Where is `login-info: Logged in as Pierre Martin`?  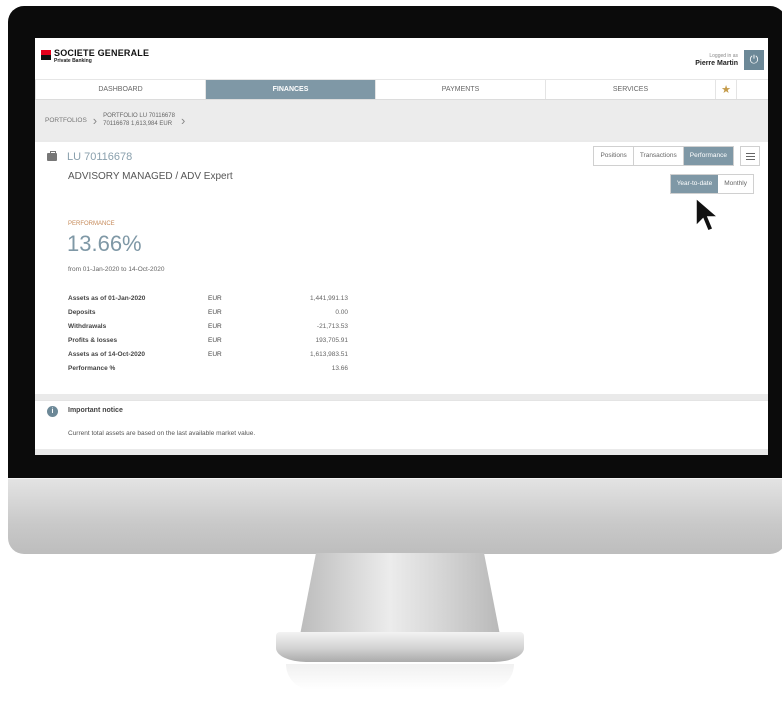 login-info: Logged in as Pierre Martin is located at coordinates (716, 60).